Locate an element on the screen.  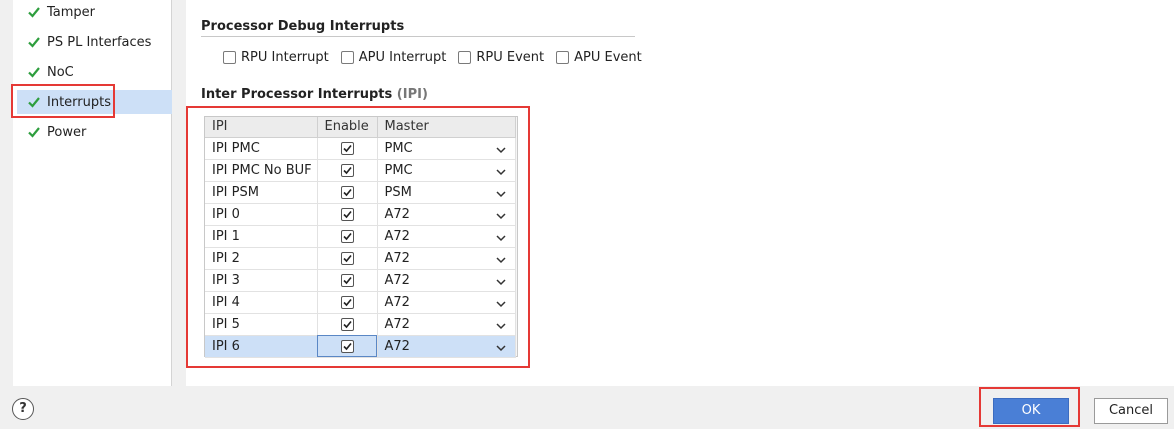
section-title-ipi: Inter Processor Interrupts (IPI) is located at coordinates (314, 94).